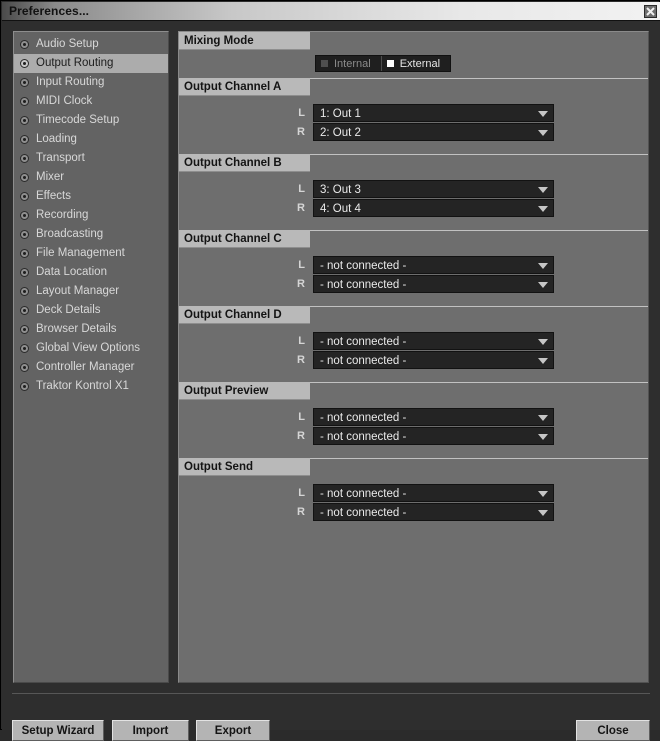  I want to click on mixing-mode-option-external: External, so click(415, 63).